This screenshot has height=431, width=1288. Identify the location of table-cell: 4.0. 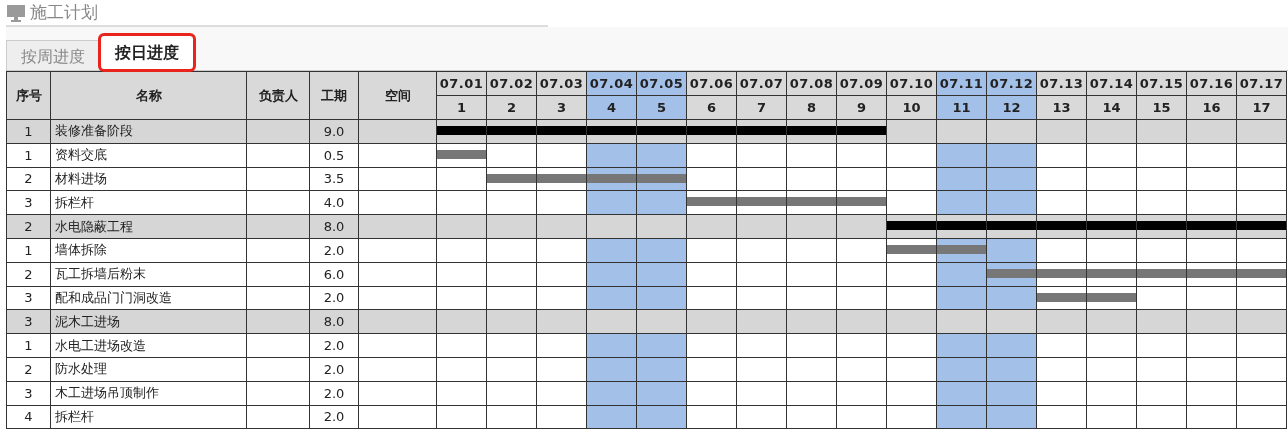
(334, 202).